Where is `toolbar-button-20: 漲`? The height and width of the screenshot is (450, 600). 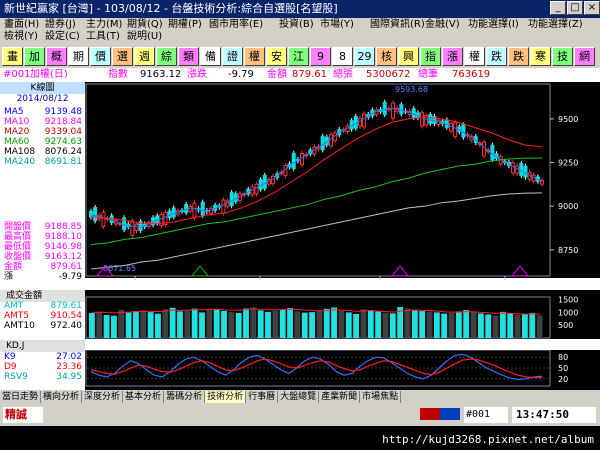
toolbar-button-20: 漲 is located at coordinates (452, 56).